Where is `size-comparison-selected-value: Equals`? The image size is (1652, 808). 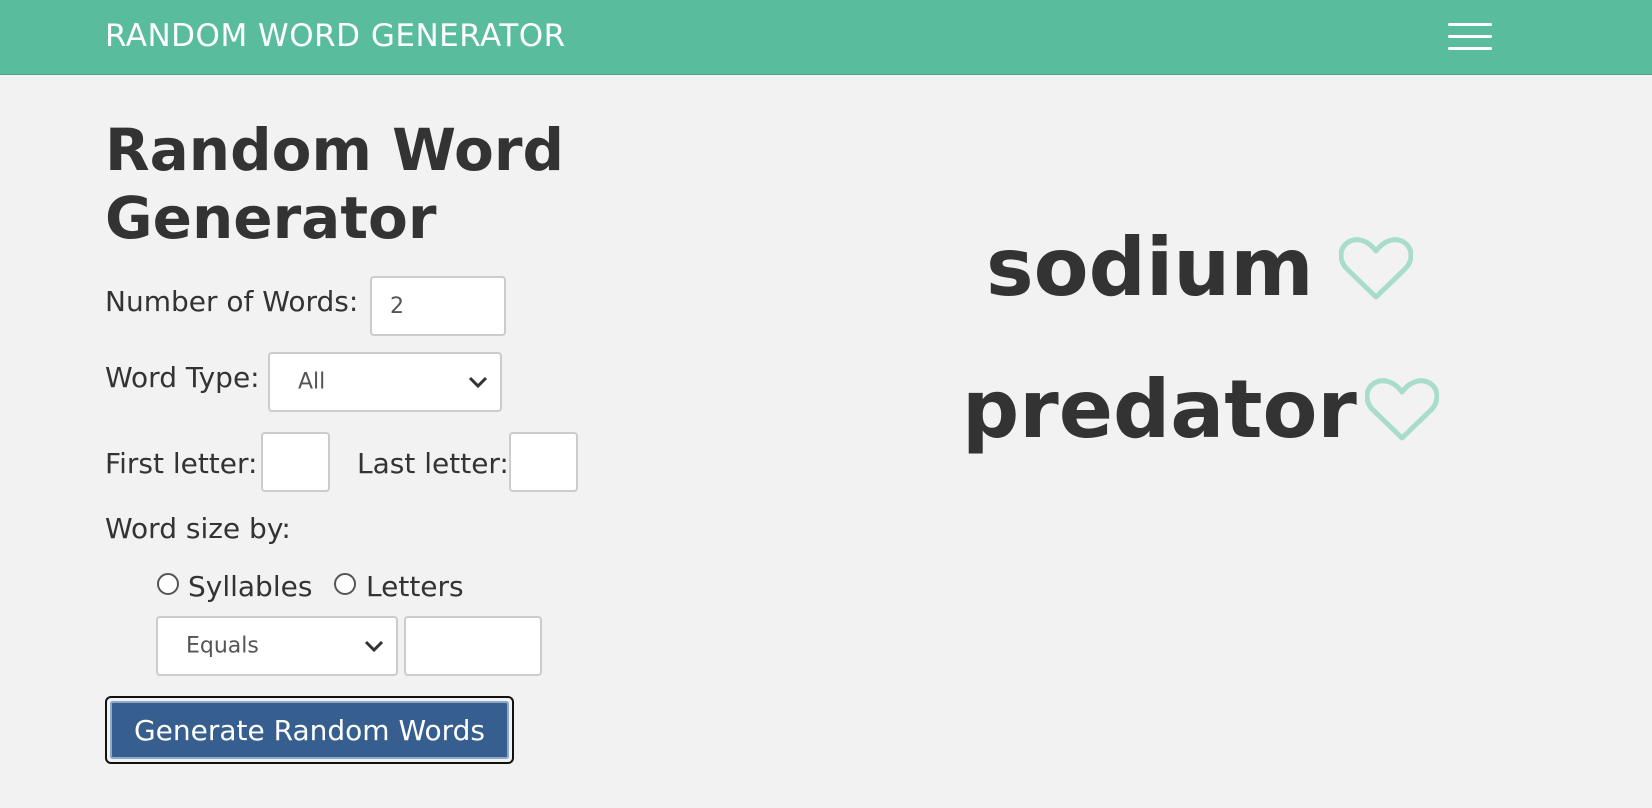
size-comparison-selected-value: Equals is located at coordinates (222, 646).